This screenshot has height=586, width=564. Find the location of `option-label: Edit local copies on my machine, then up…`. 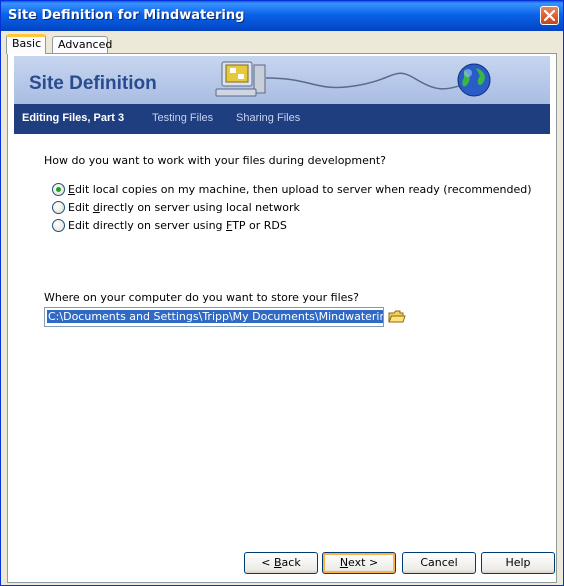

option-label: Edit local copies on my machine, then up… is located at coordinates (300, 189).